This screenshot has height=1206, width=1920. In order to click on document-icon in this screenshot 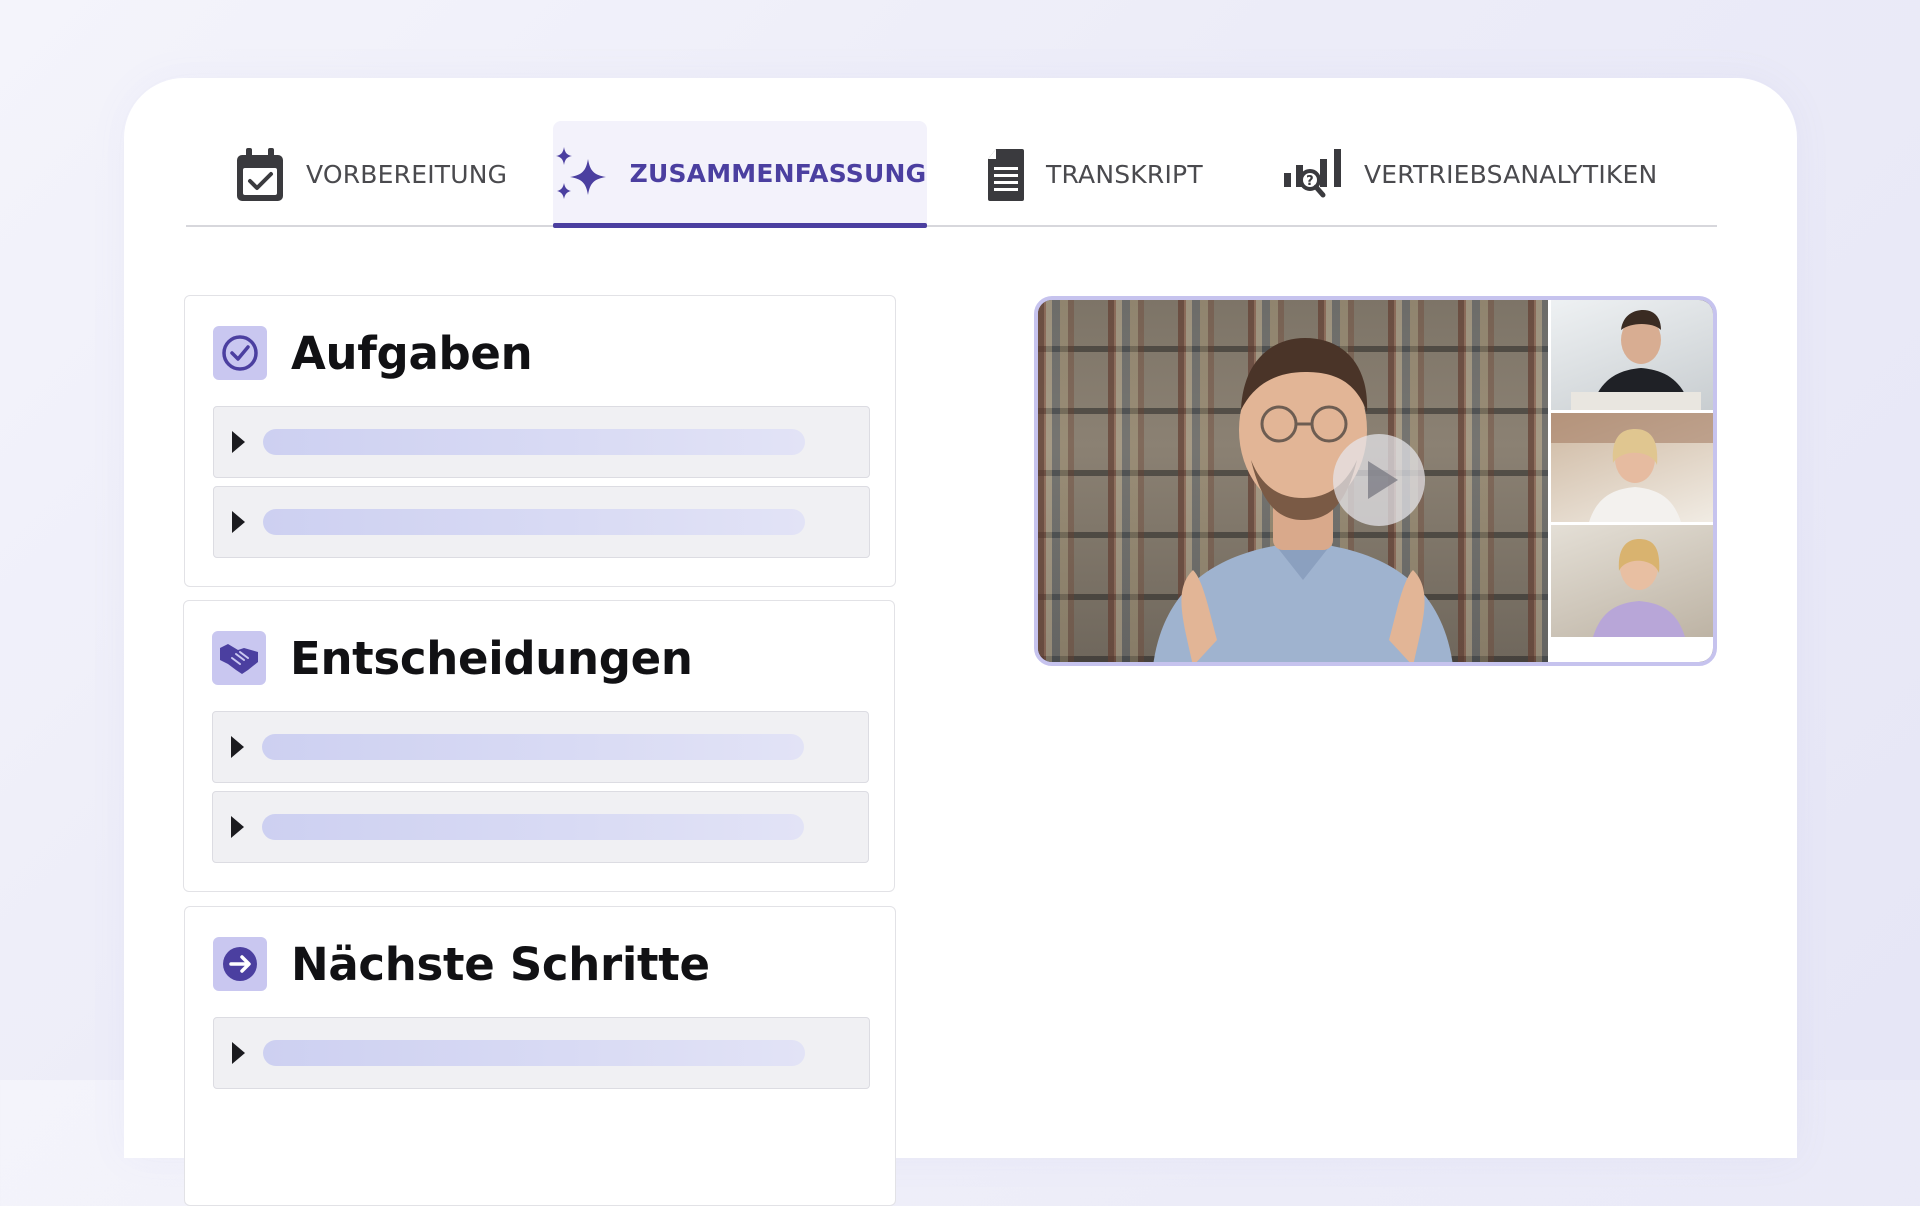, I will do `click(1006, 175)`.